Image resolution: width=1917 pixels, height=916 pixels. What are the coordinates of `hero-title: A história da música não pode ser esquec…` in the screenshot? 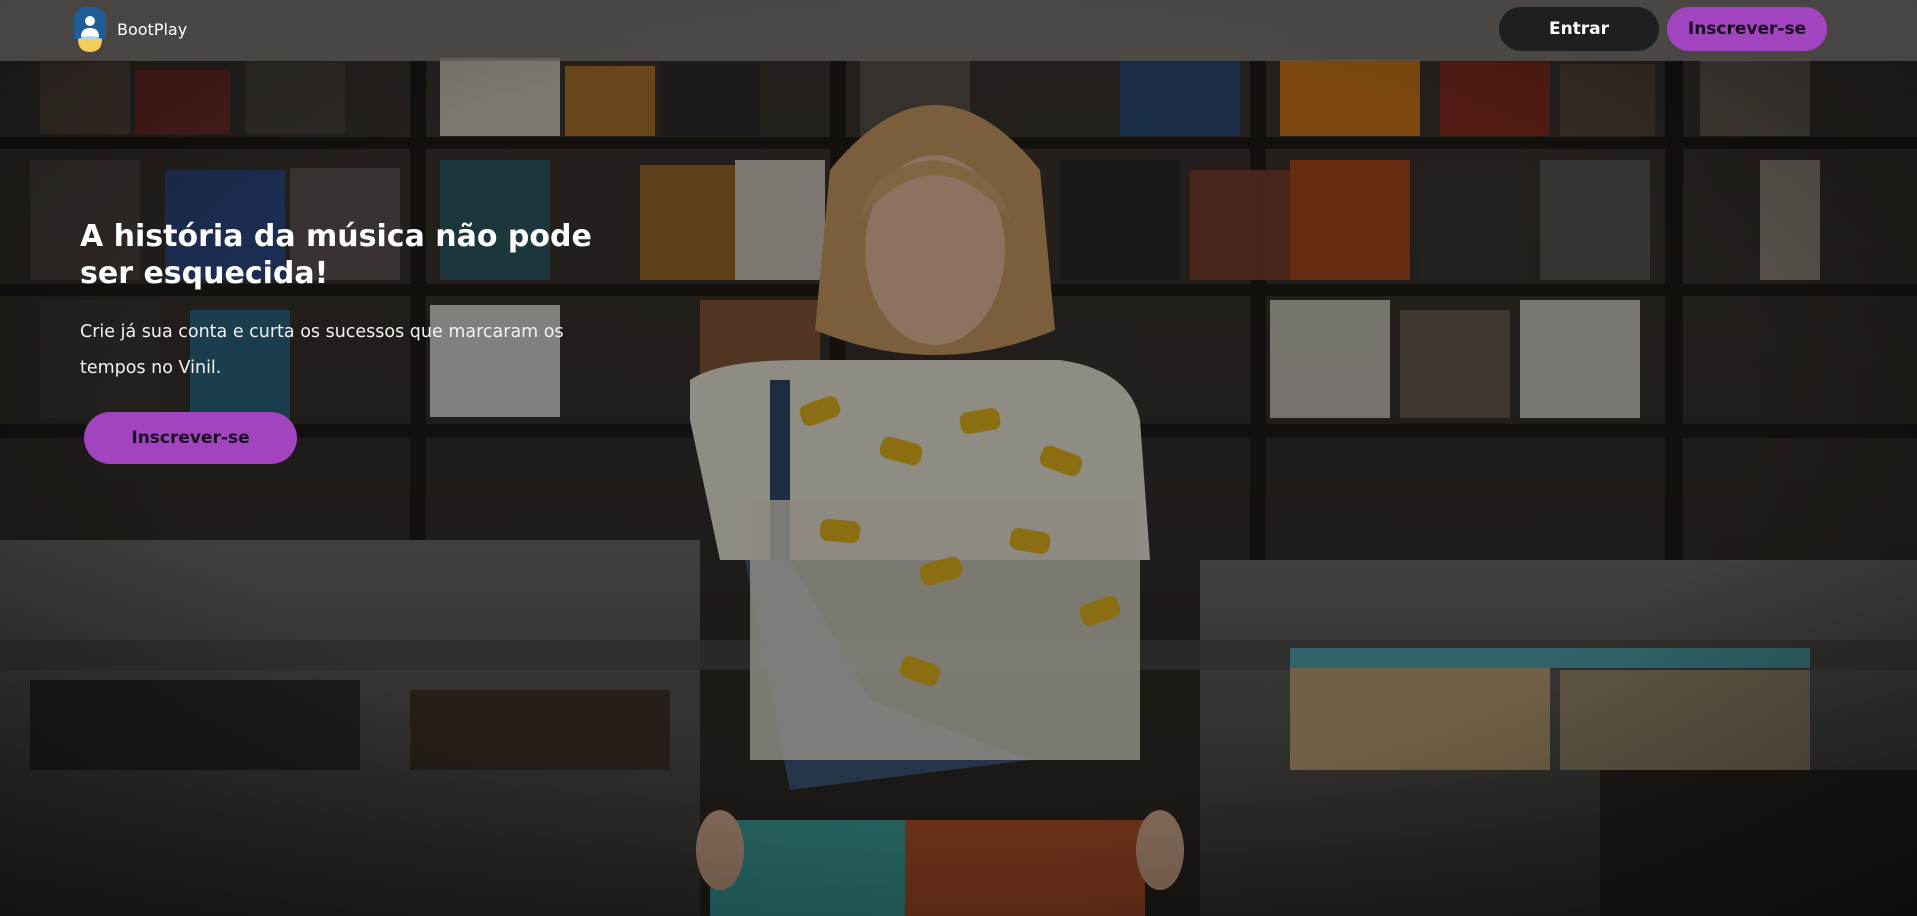 It's located at (336, 255).